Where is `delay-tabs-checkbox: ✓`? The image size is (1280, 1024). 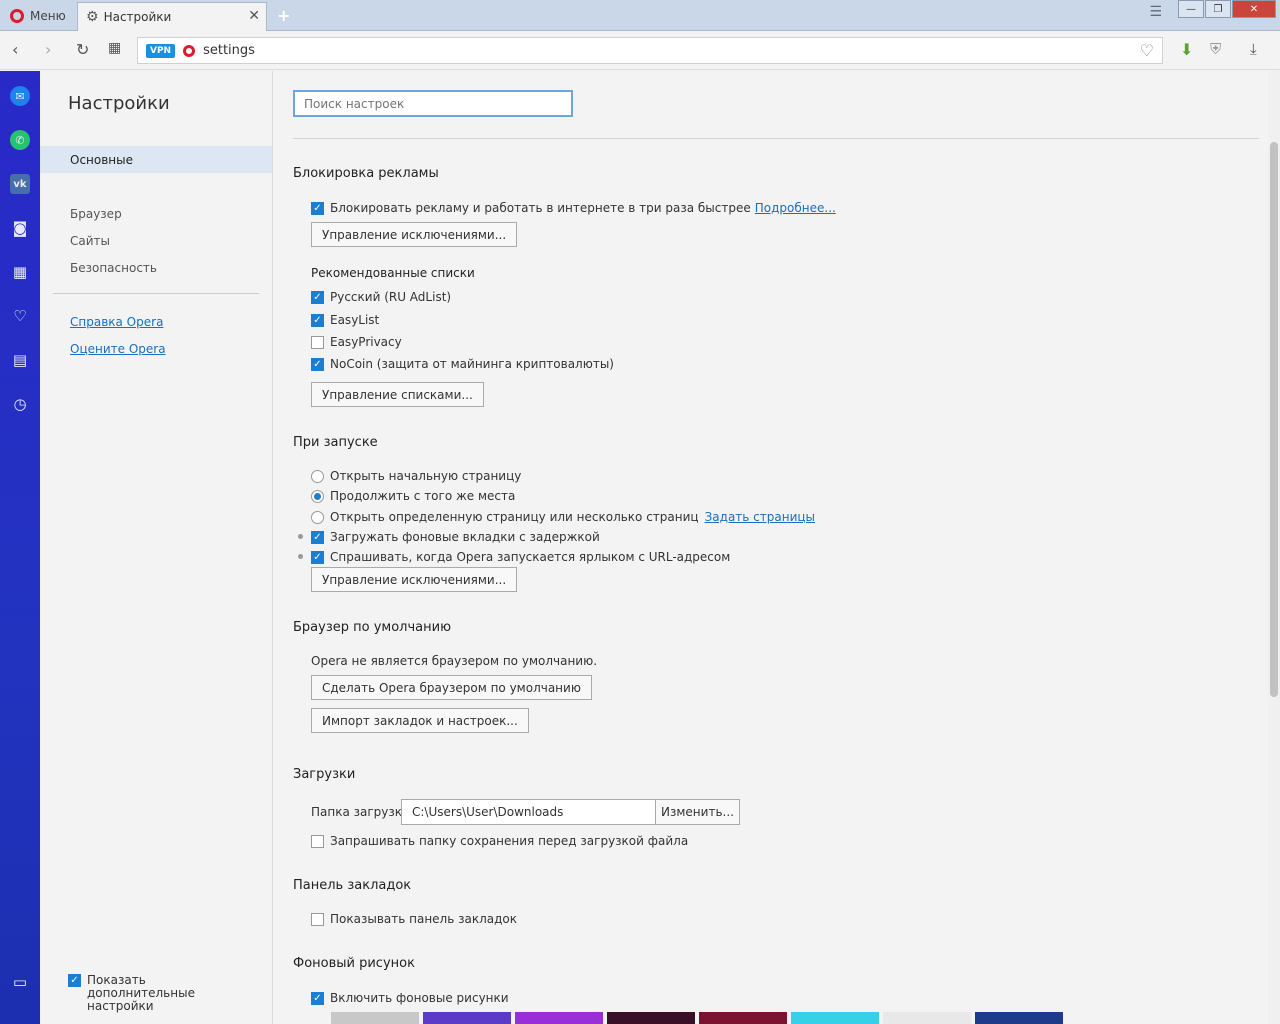
delay-tabs-checkbox: ✓ is located at coordinates (317, 537).